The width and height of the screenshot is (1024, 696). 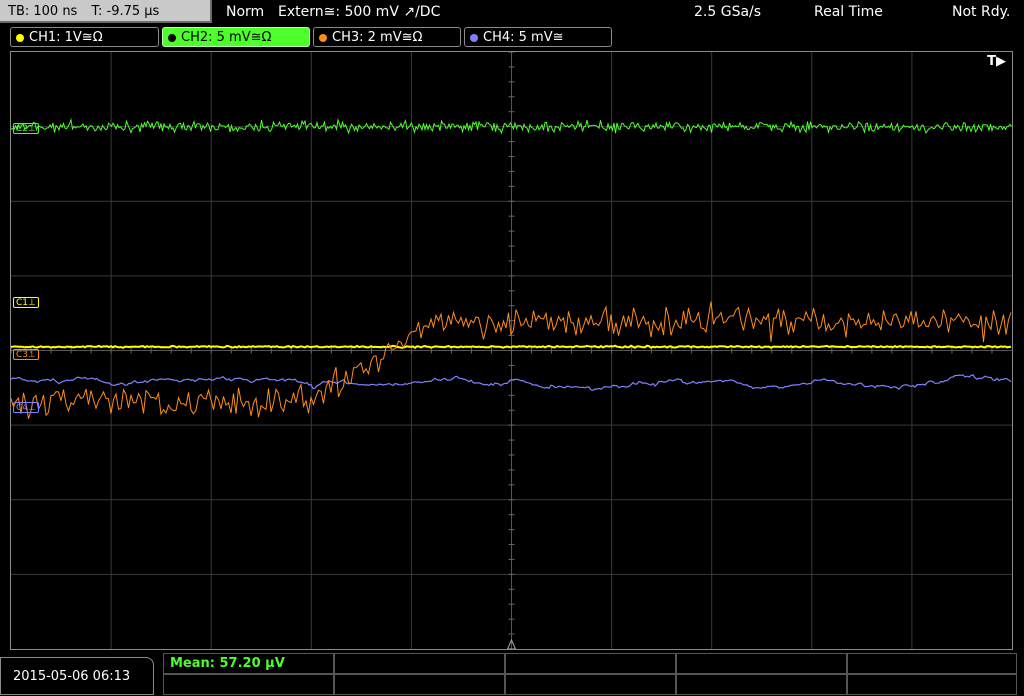 What do you see at coordinates (523, 37) in the screenshot?
I see `channel-4-label: CH4: 5 mV≅` at bounding box center [523, 37].